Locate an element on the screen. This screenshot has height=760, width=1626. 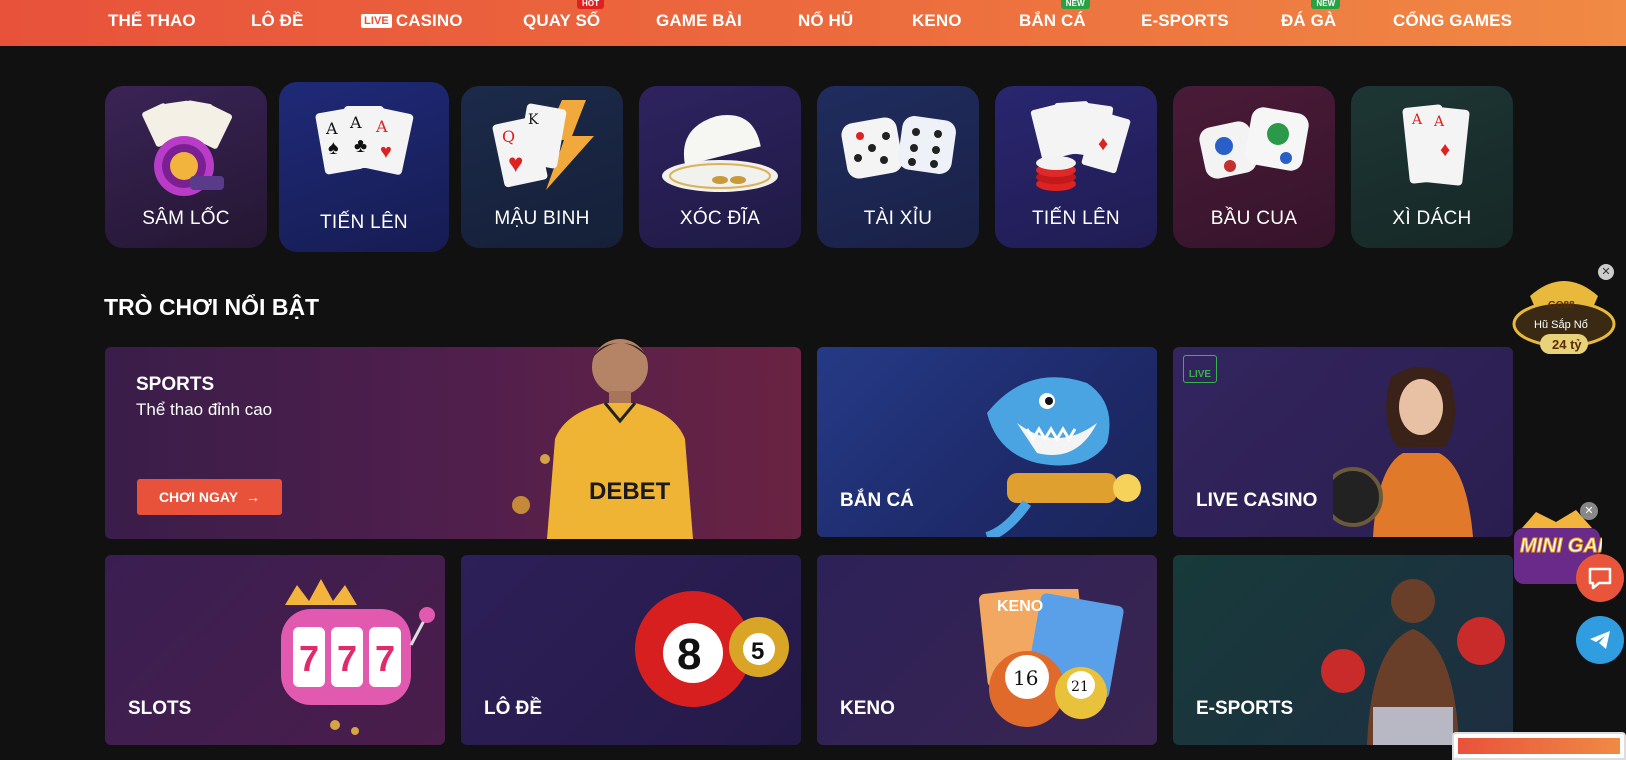
nav-label: GAME BÀI is located at coordinates (699, 20).